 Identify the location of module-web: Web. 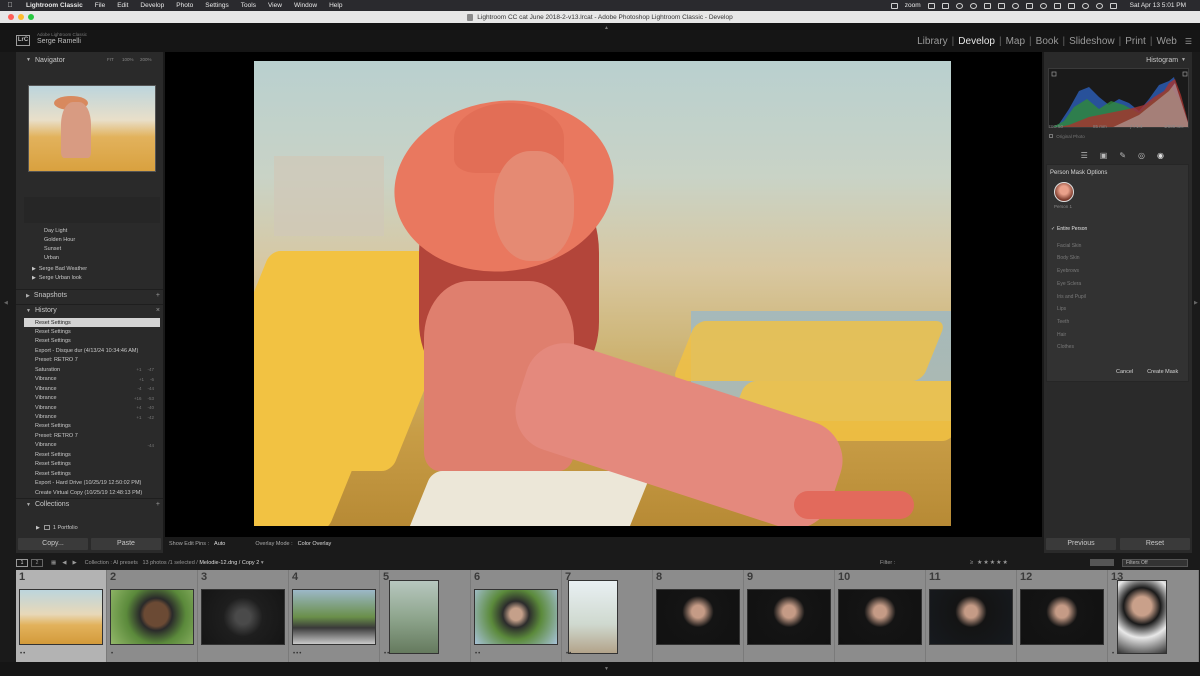
(1166, 41).